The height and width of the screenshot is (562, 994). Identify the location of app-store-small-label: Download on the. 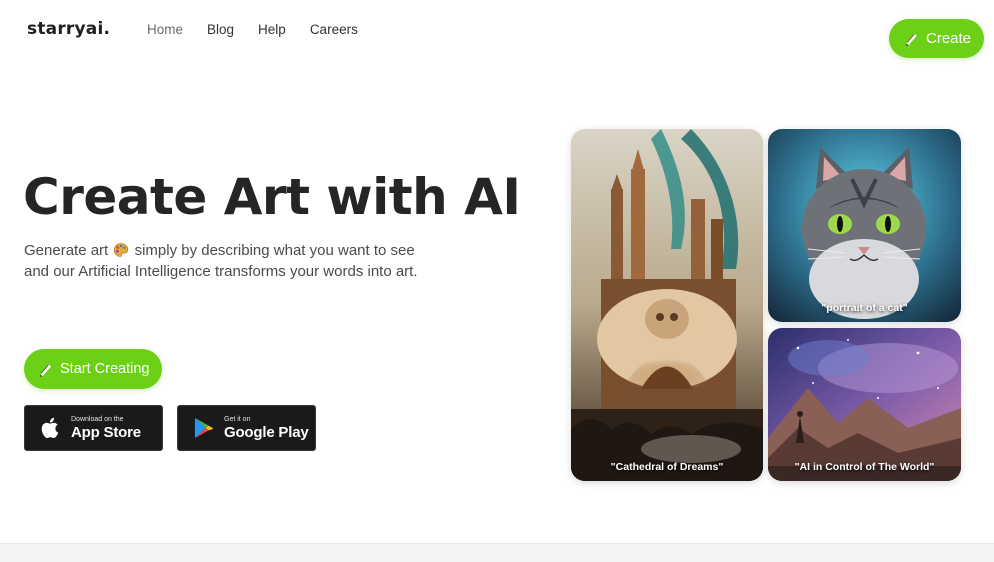
(97, 419).